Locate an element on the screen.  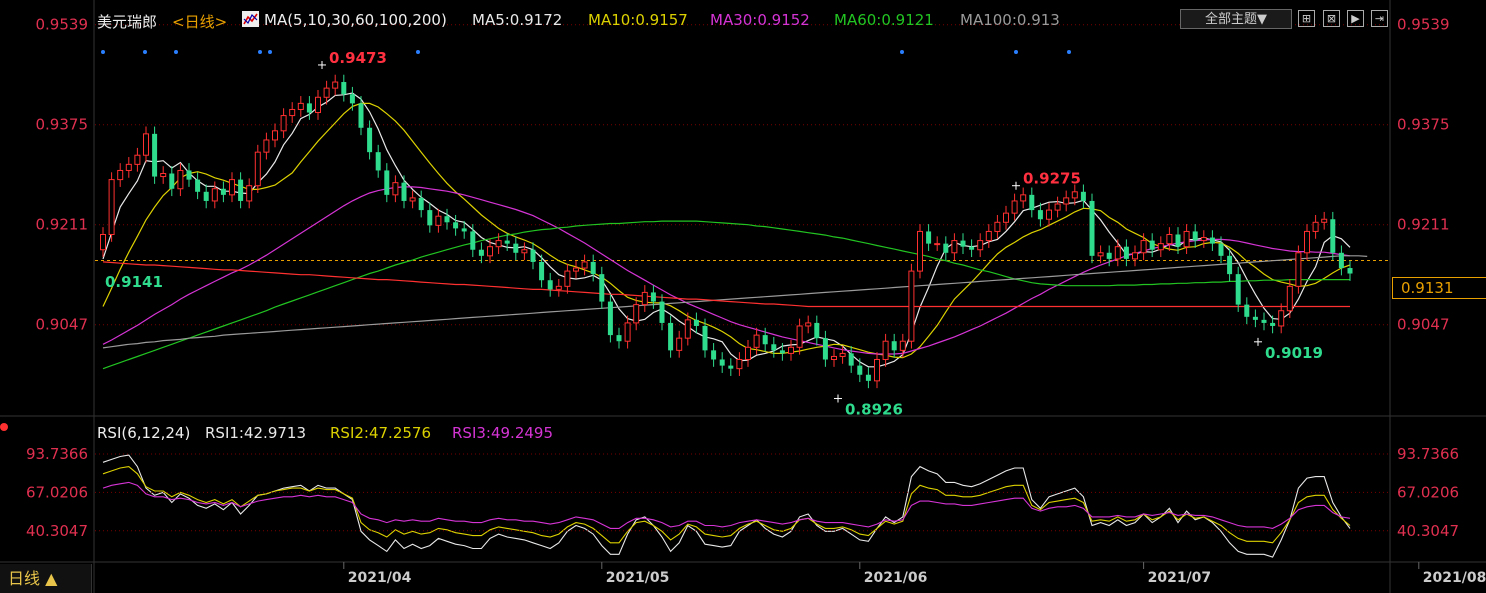
price-tick-label-right: 0.9375 is located at coordinates (1423, 125).